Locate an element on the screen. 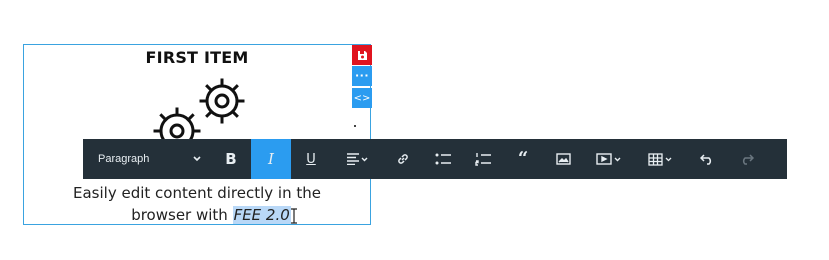  insert-media-dropdown is located at coordinates (609, 159).